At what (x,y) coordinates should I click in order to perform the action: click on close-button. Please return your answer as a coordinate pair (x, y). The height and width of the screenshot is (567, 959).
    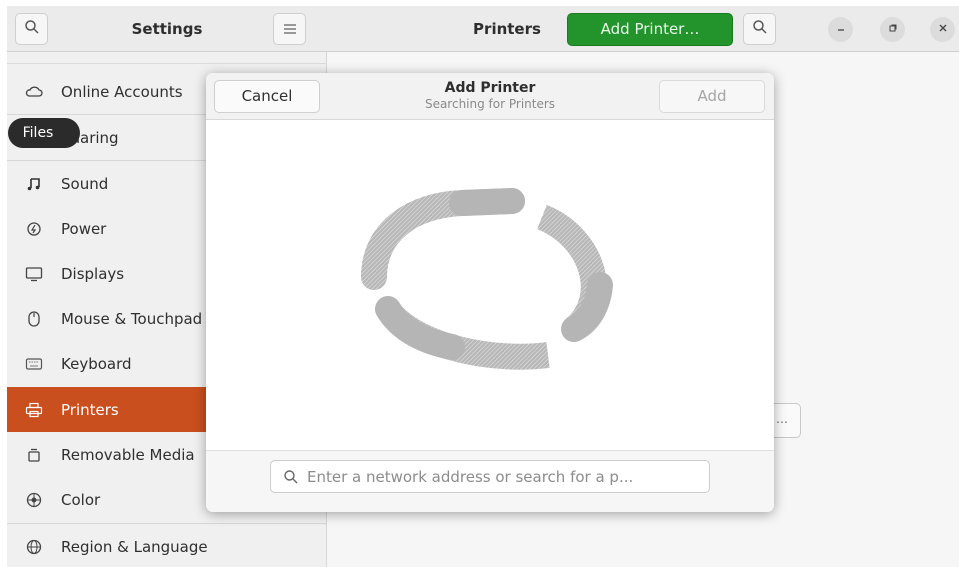
    Looking at the image, I should click on (942, 29).